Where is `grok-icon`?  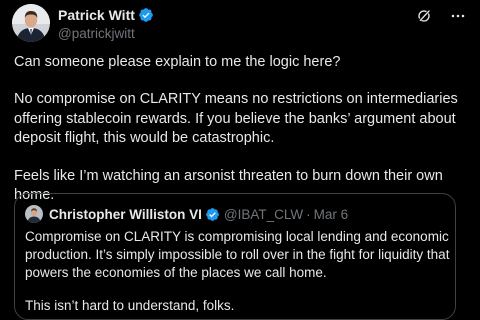 grok-icon is located at coordinates (424, 16).